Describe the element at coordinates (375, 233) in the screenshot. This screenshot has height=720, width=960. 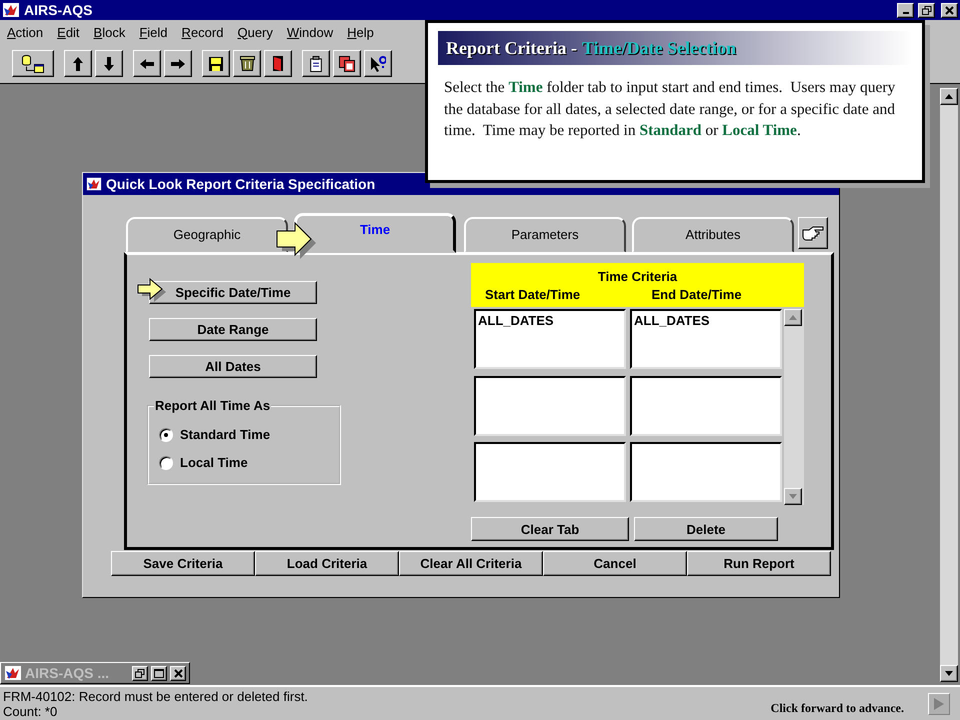
I see `tab: Time` at that location.